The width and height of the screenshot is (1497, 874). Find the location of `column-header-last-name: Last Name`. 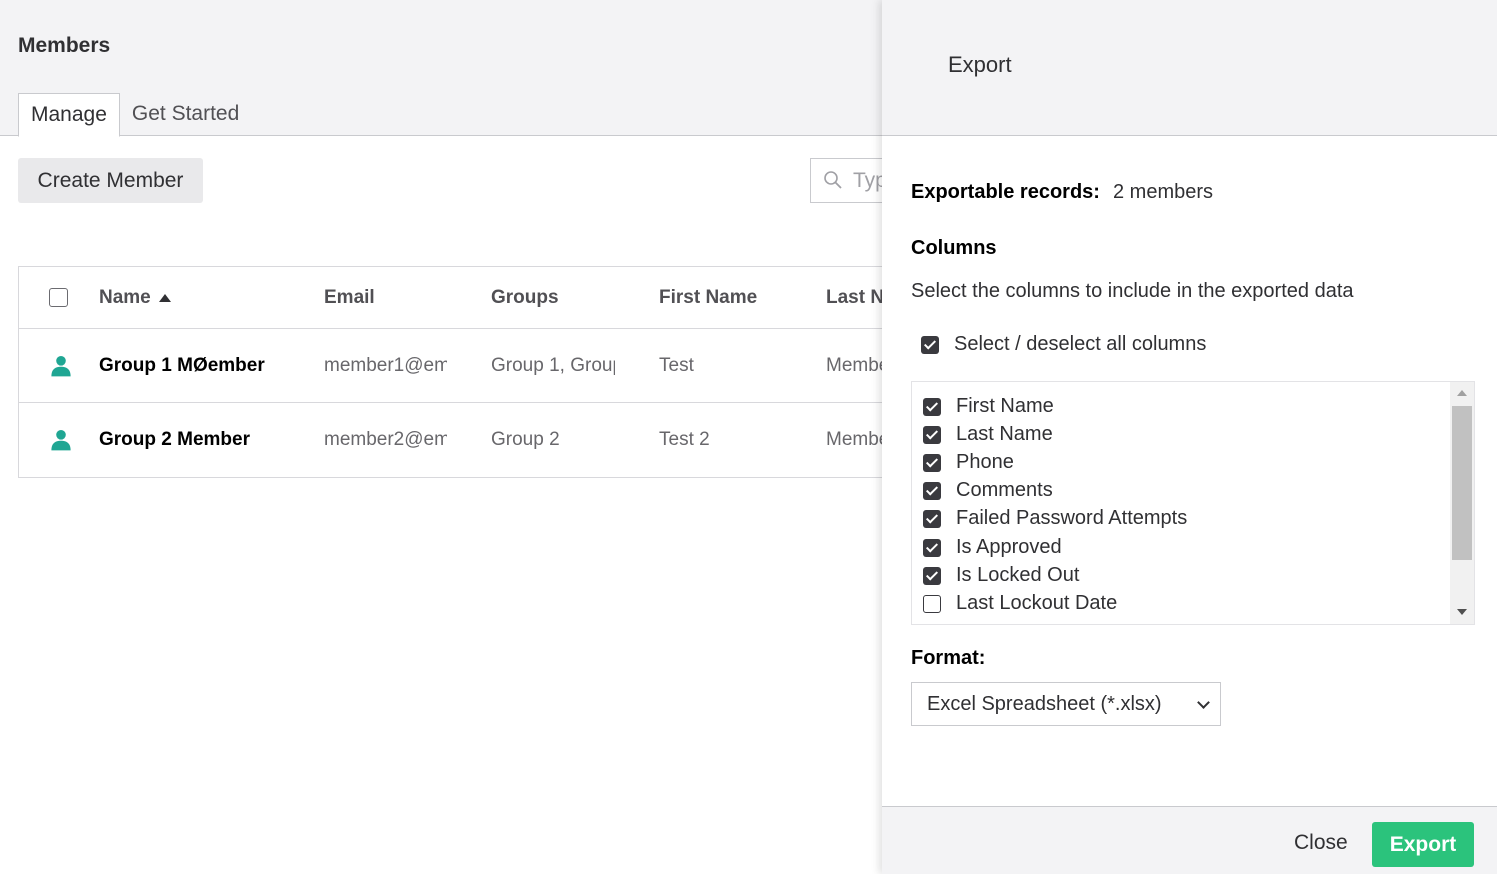

column-header-last-name: Last Name is located at coordinates (854, 297).